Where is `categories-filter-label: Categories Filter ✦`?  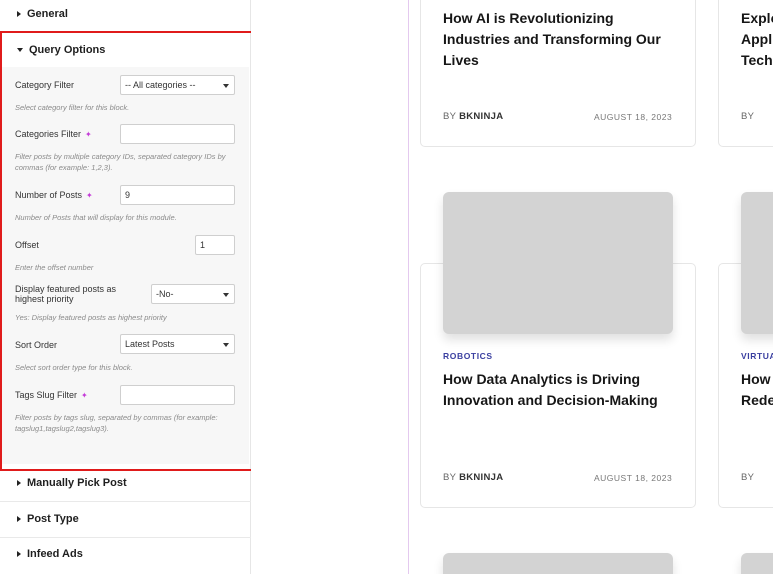
categories-filter-label: Categories Filter ✦ is located at coordinates (53, 134).